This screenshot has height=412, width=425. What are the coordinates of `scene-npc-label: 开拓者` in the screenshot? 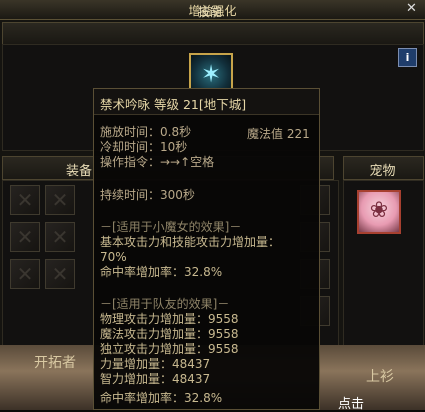 It's located at (55, 363).